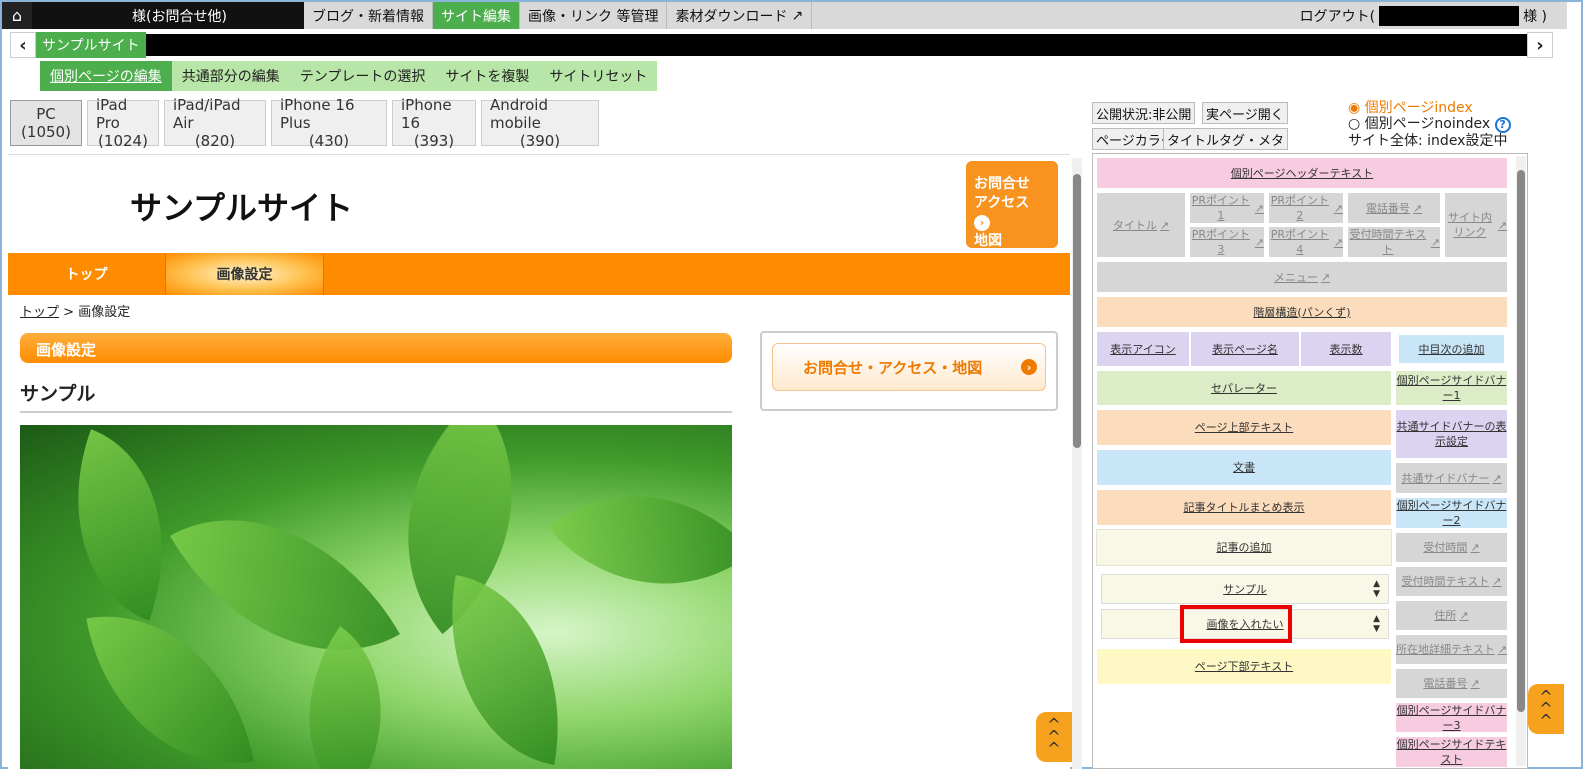  I want to click on device-iphone-button: iPhone 16 (393), so click(434, 123).